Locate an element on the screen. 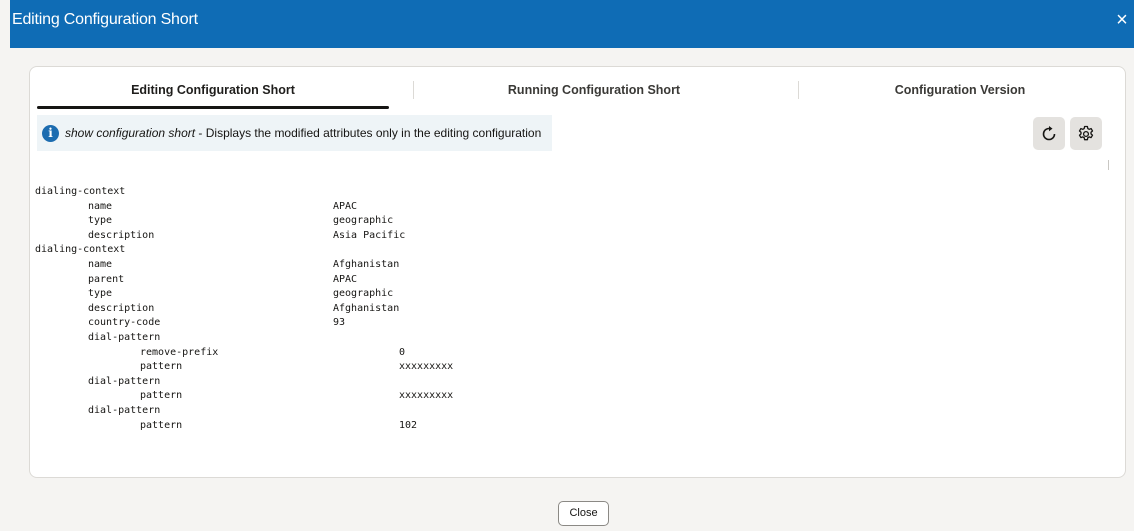  config-key: remove-prefix is located at coordinates (179, 352).